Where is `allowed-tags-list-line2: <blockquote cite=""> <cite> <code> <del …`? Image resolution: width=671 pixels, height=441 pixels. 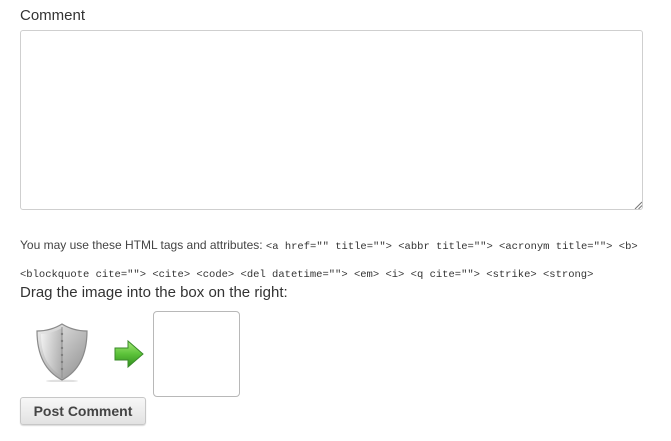 allowed-tags-list-line2: <blockquote cite=""> <cite> <code> <del … is located at coordinates (307, 275).